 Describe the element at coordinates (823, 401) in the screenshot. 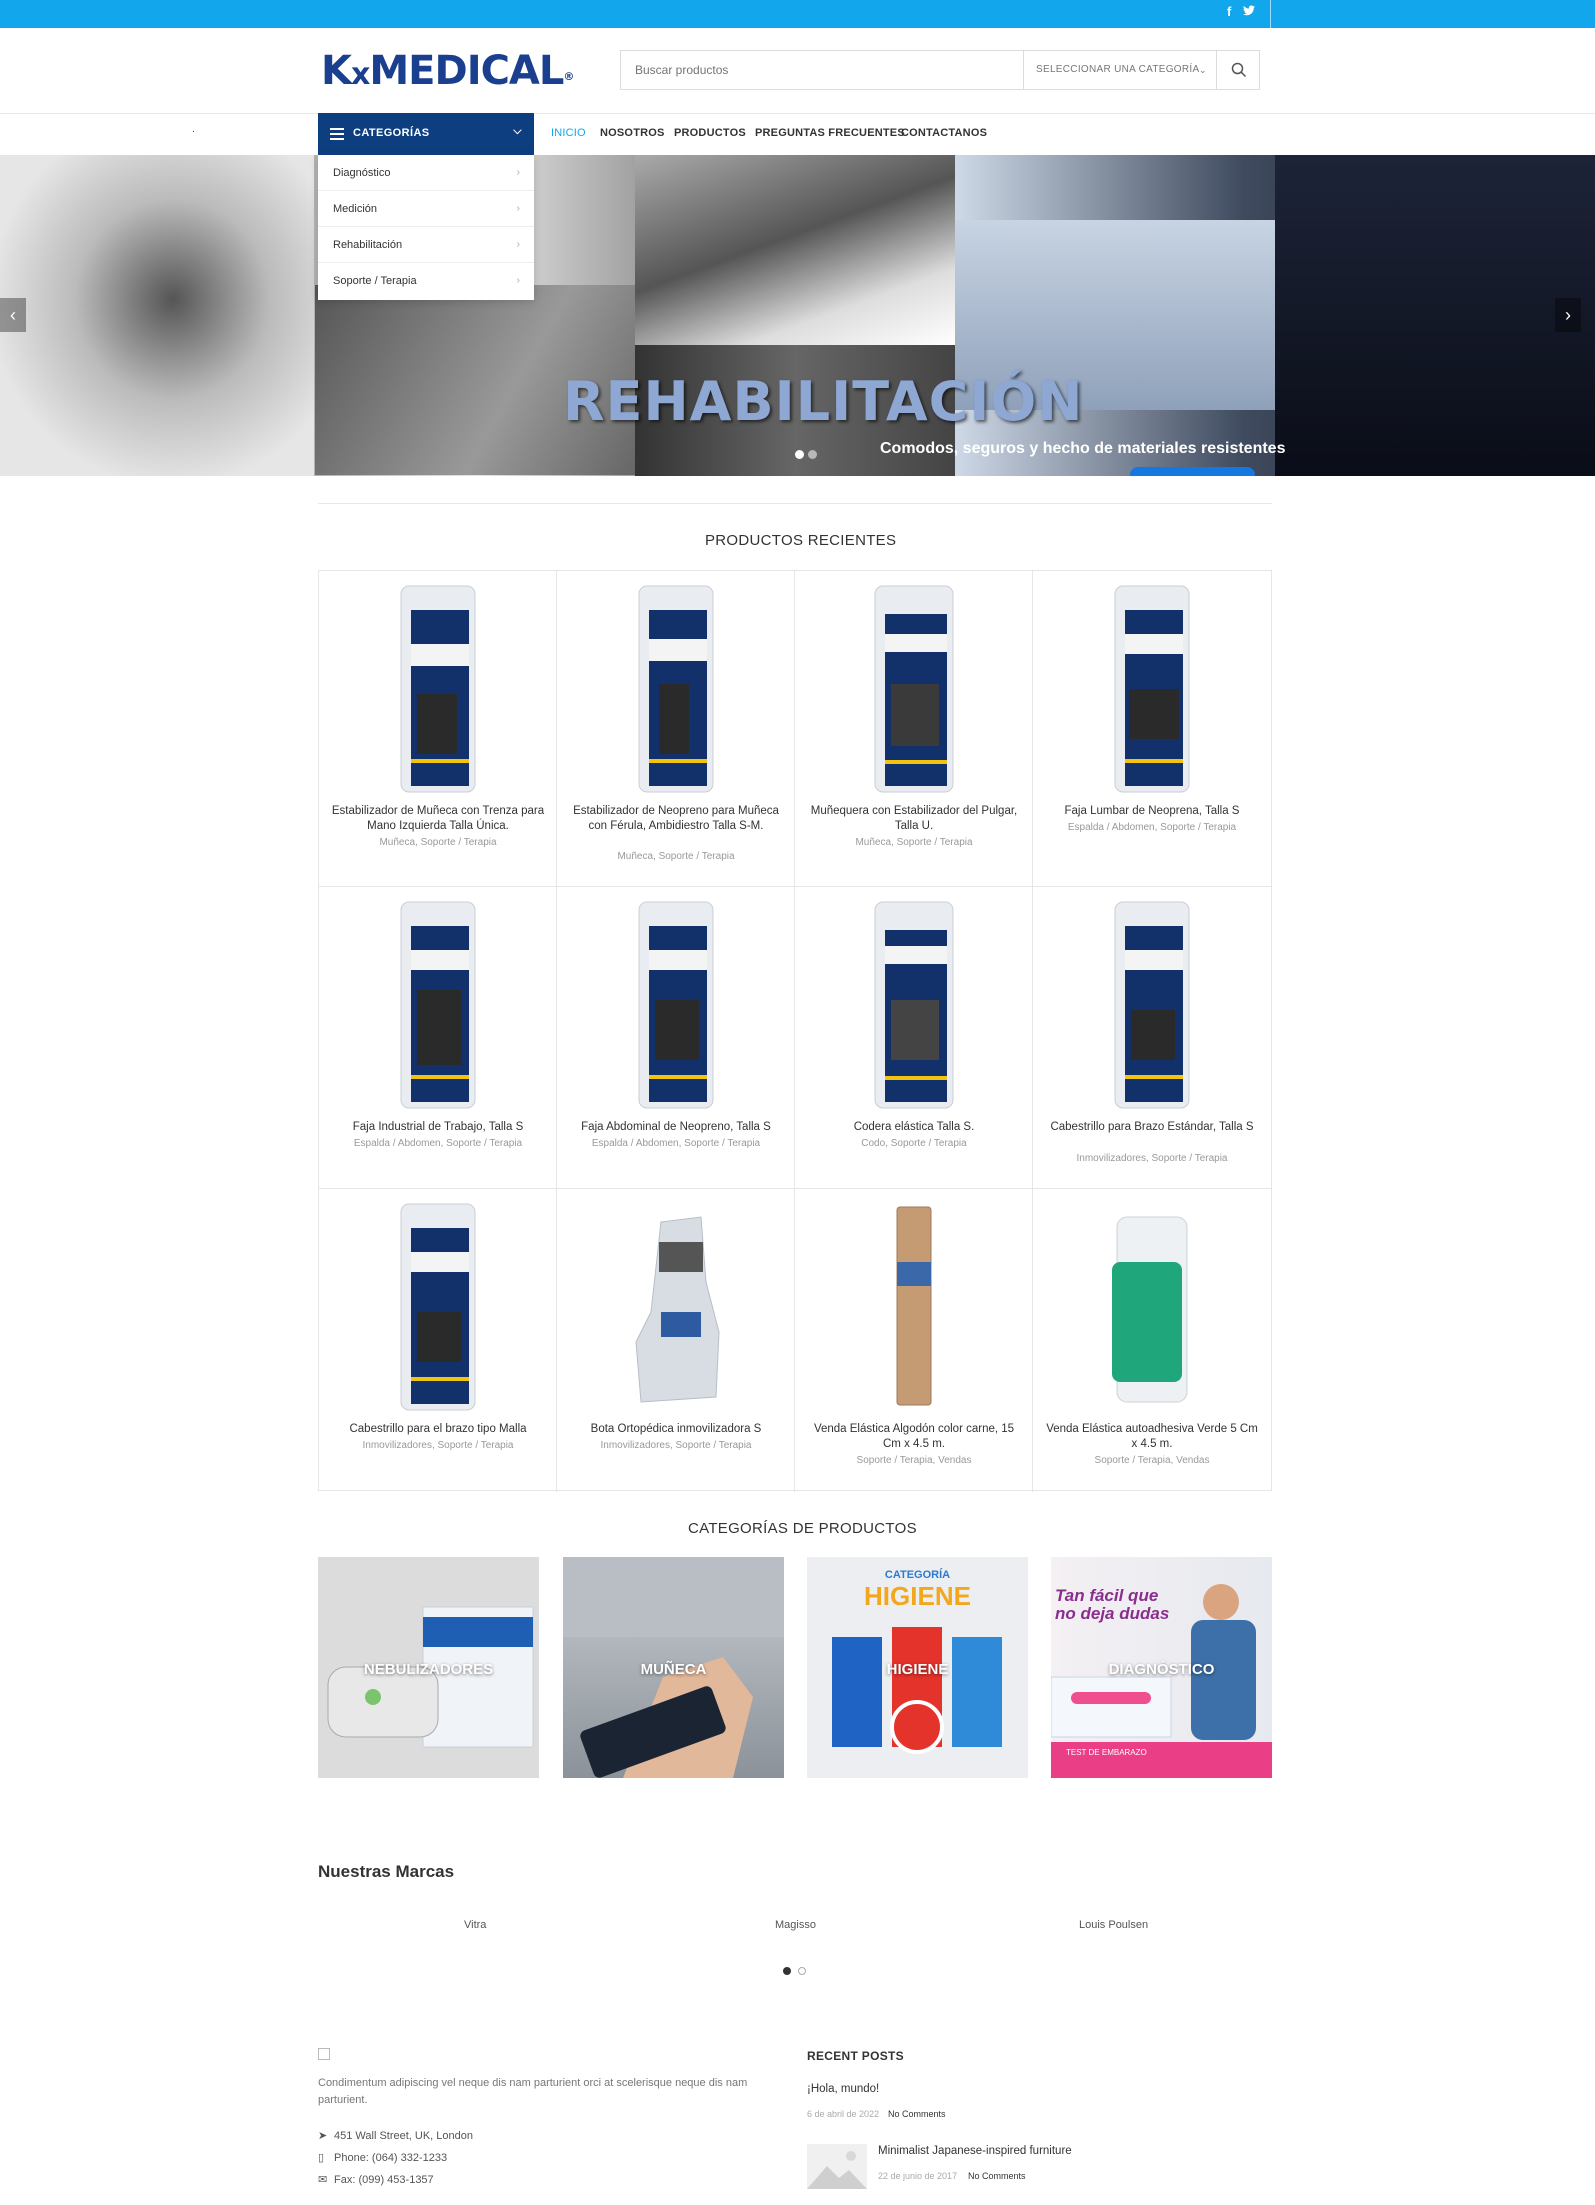

I see `hero-title: REHABILITACIÓN` at that location.